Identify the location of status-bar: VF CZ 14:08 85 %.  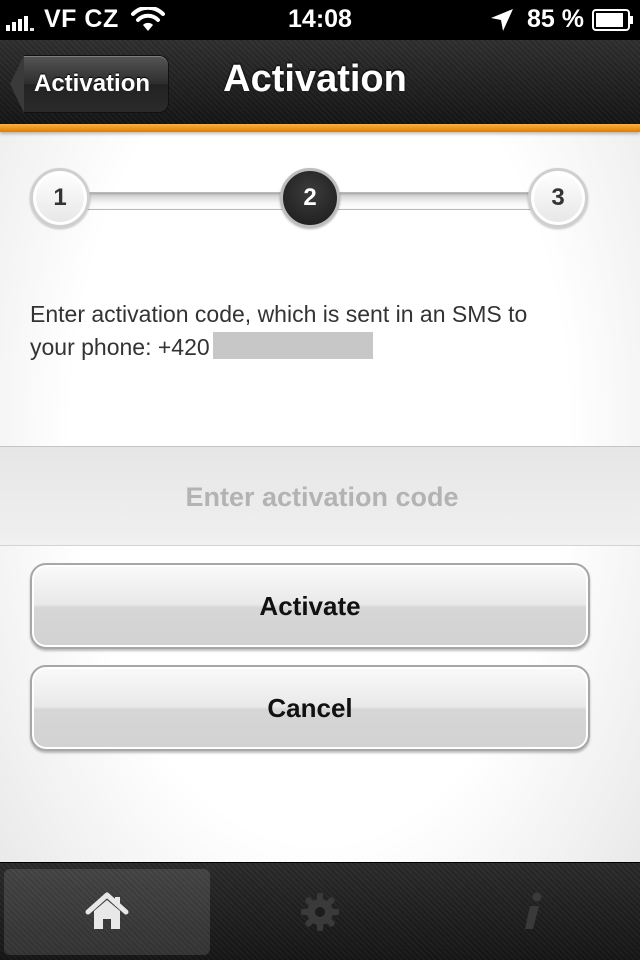
(320, 20).